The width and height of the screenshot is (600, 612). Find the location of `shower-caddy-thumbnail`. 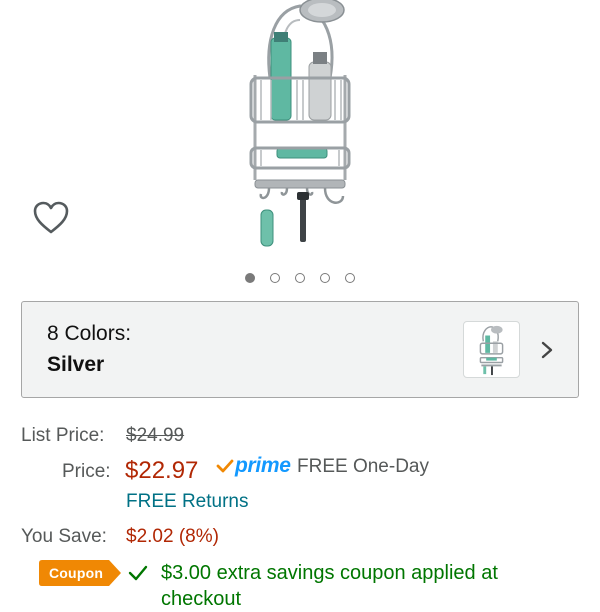

shower-caddy-thumbnail is located at coordinates (491, 350).